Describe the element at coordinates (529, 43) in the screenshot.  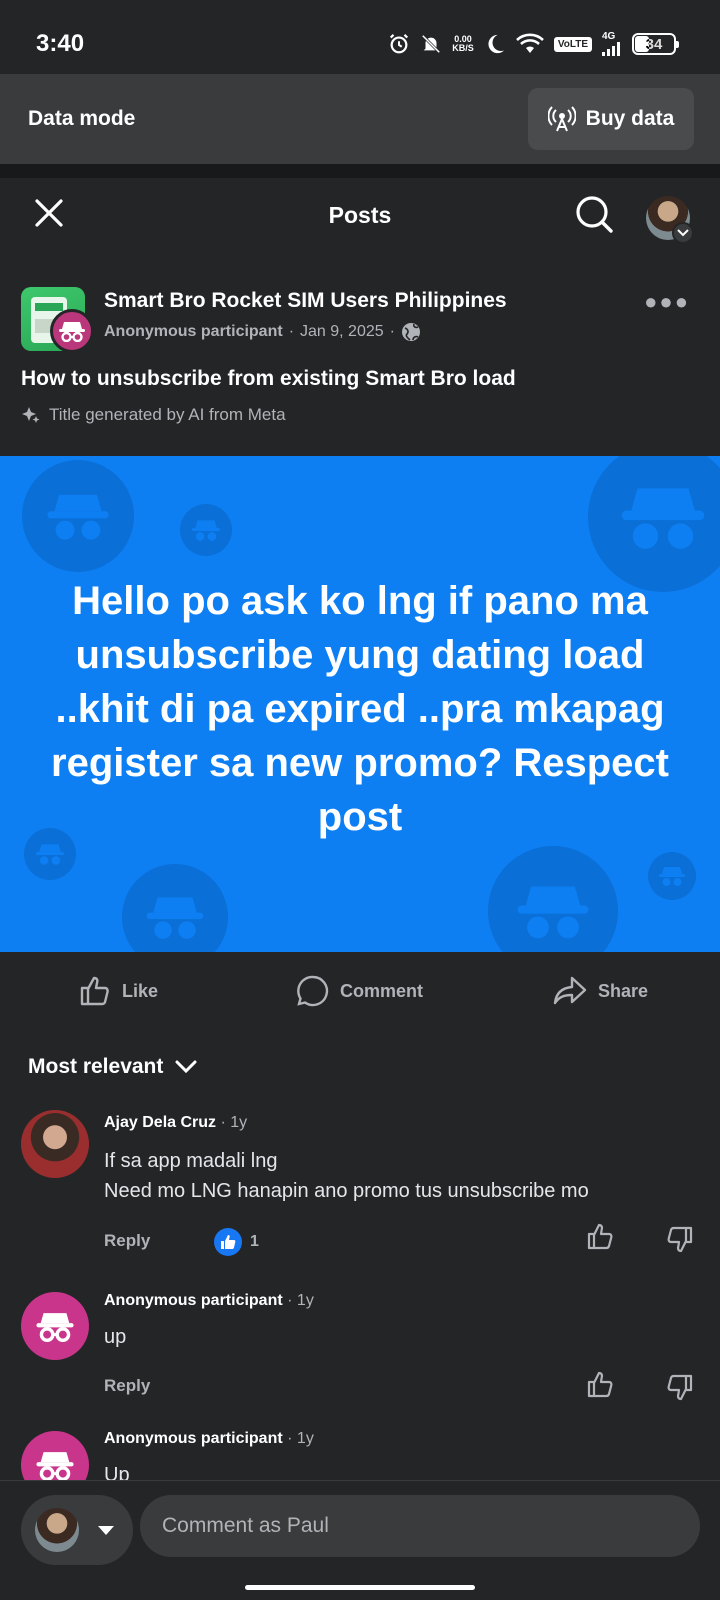
I see `wifi-icon` at that location.